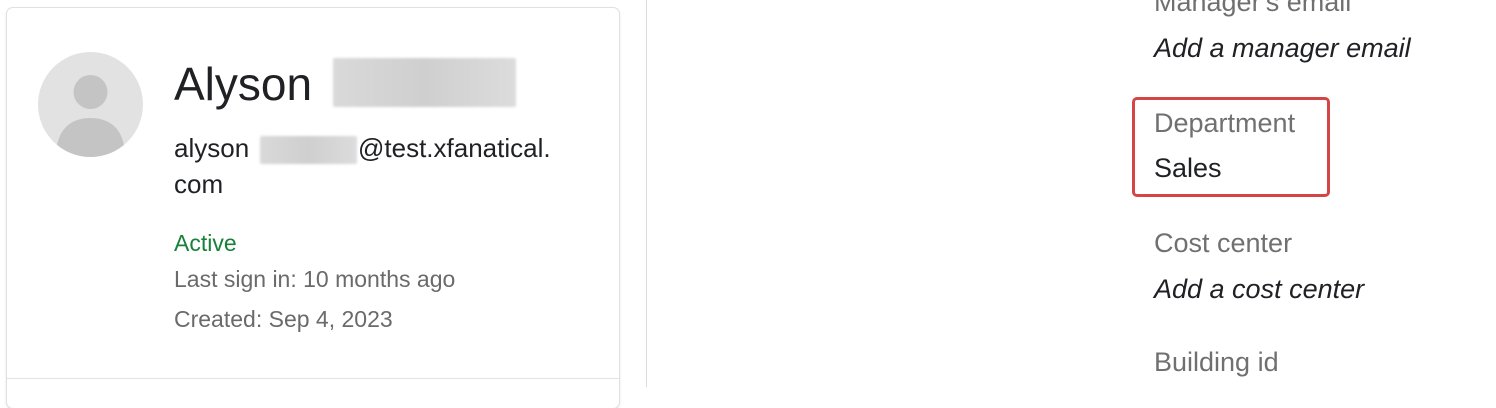 The width and height of the screenshot is (1496, 408). I want to click on redacted-last-name, so click(424, 82).